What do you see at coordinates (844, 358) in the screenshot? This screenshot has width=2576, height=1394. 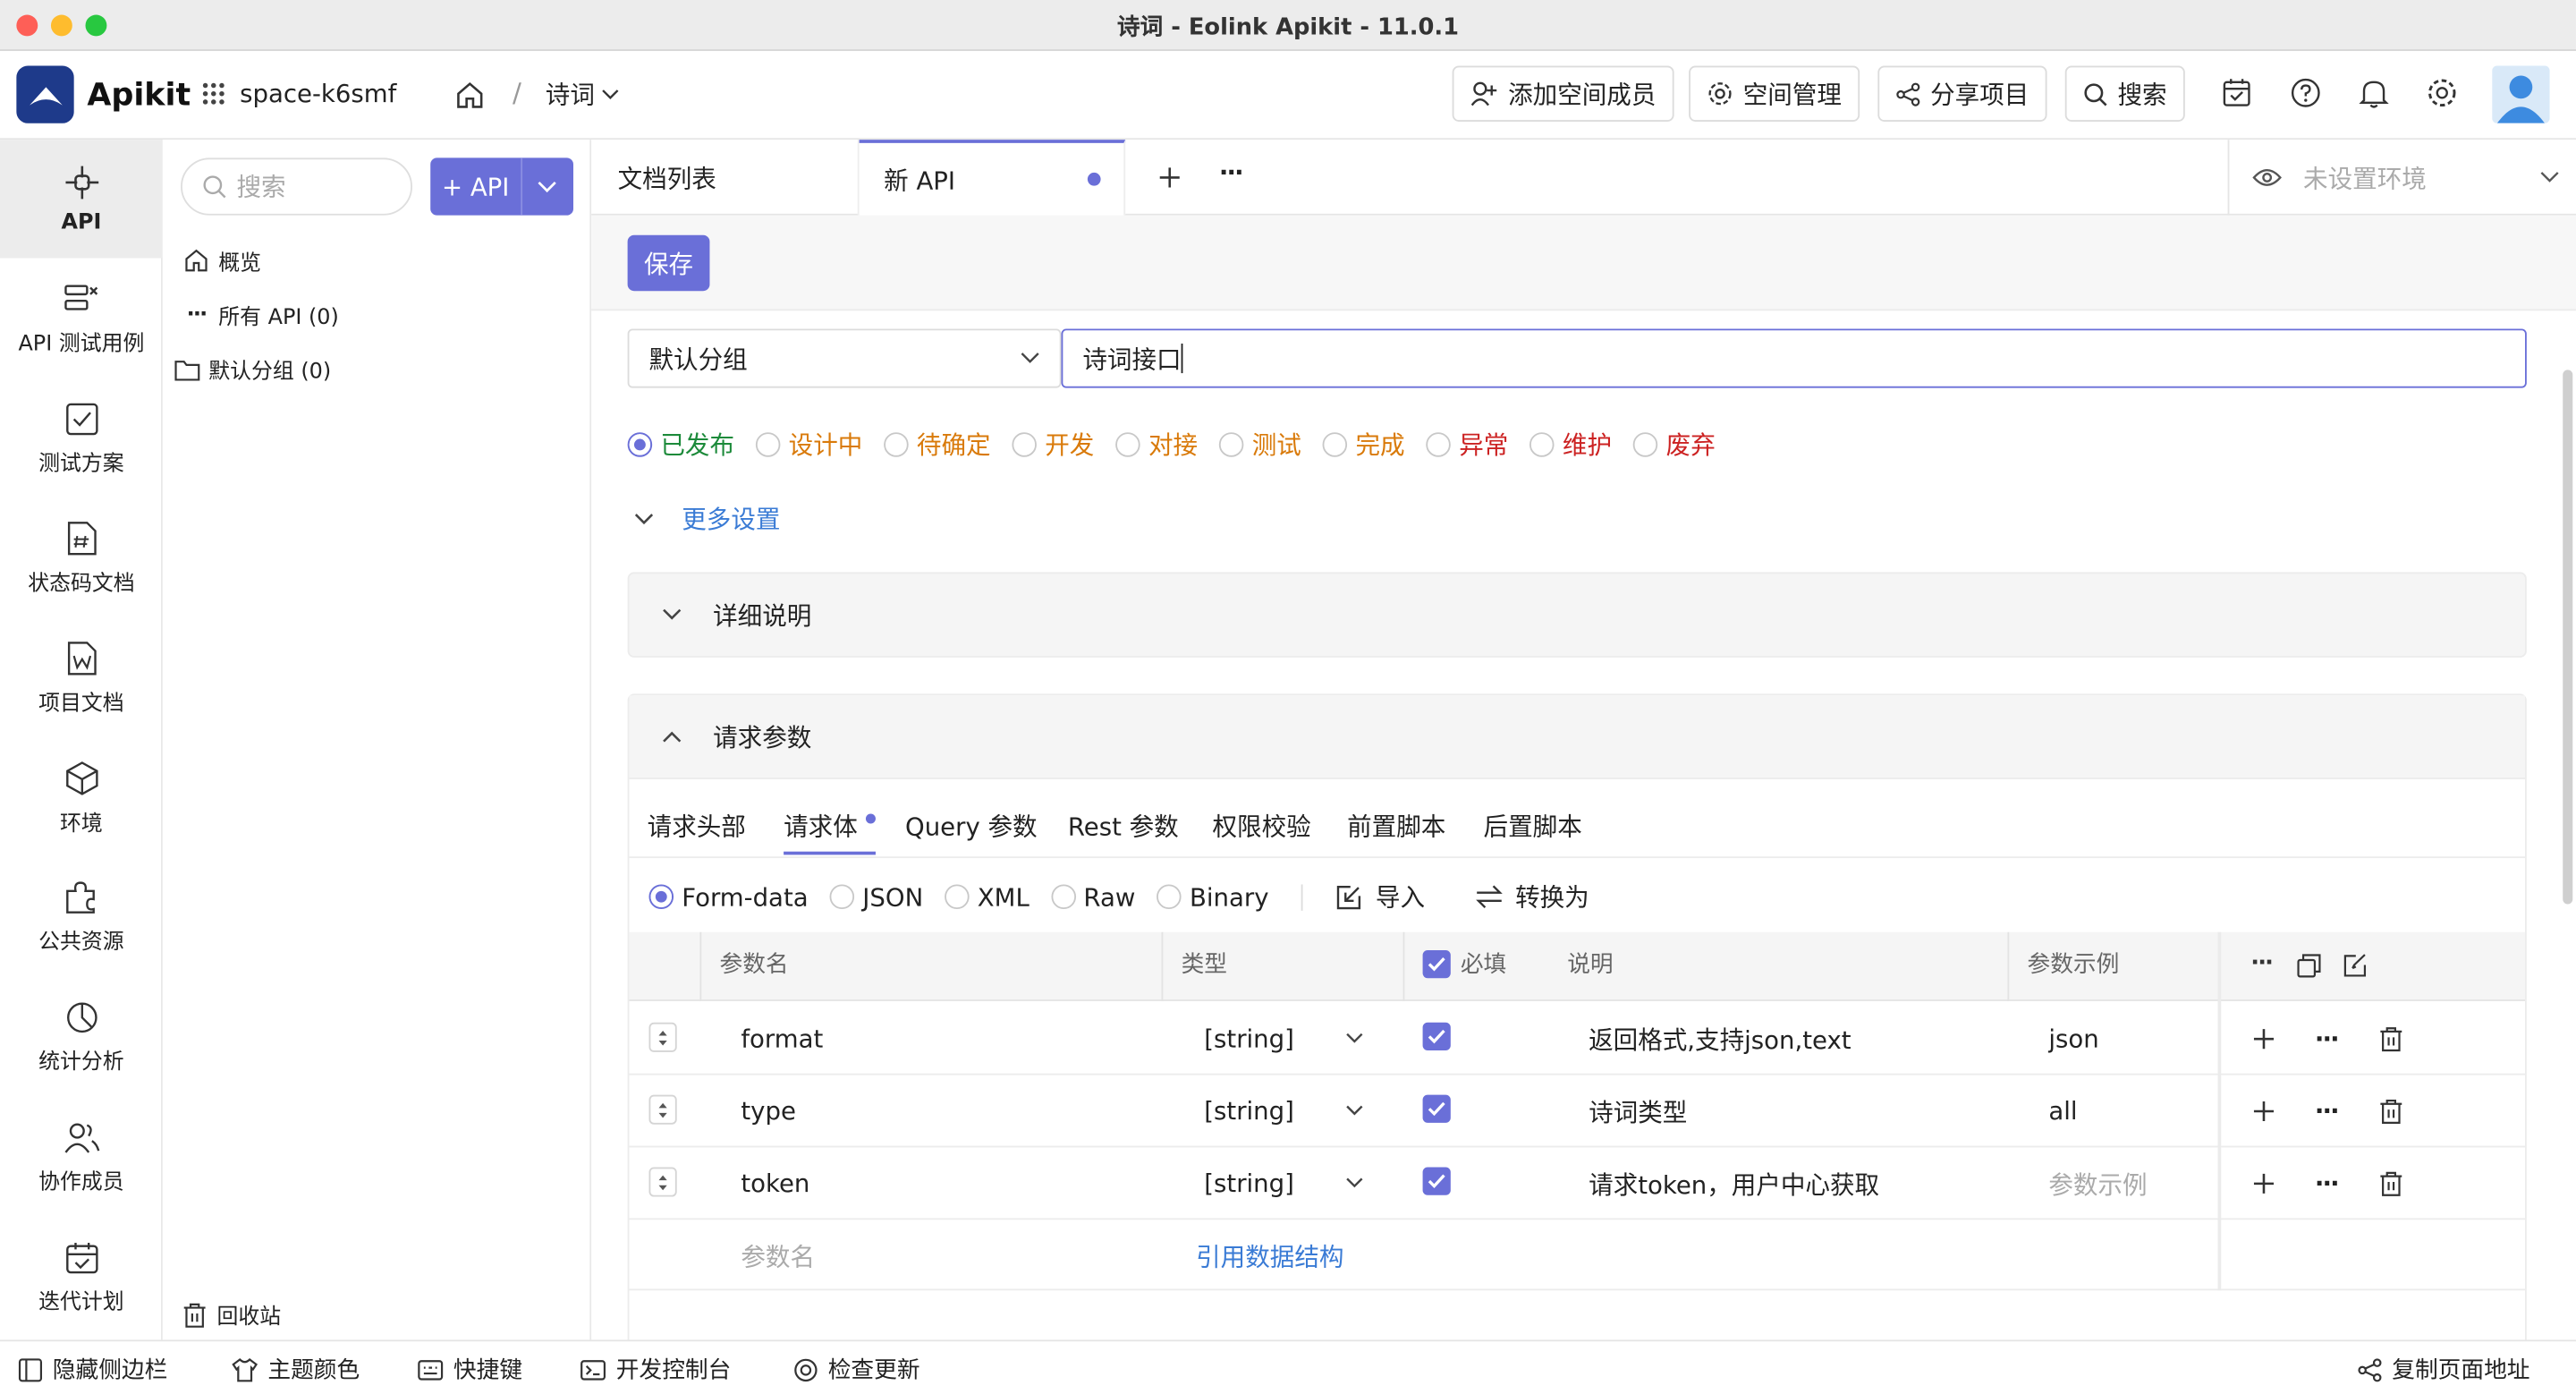 I see `group-select: 默认分组` at bounding box center [844, 358].